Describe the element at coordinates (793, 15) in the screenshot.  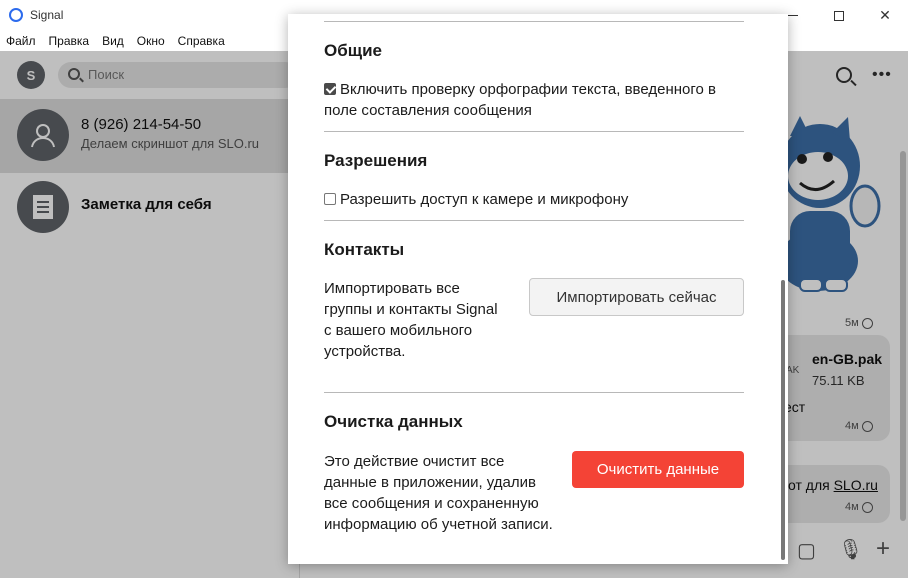
I see `minimize-icon` at that location.